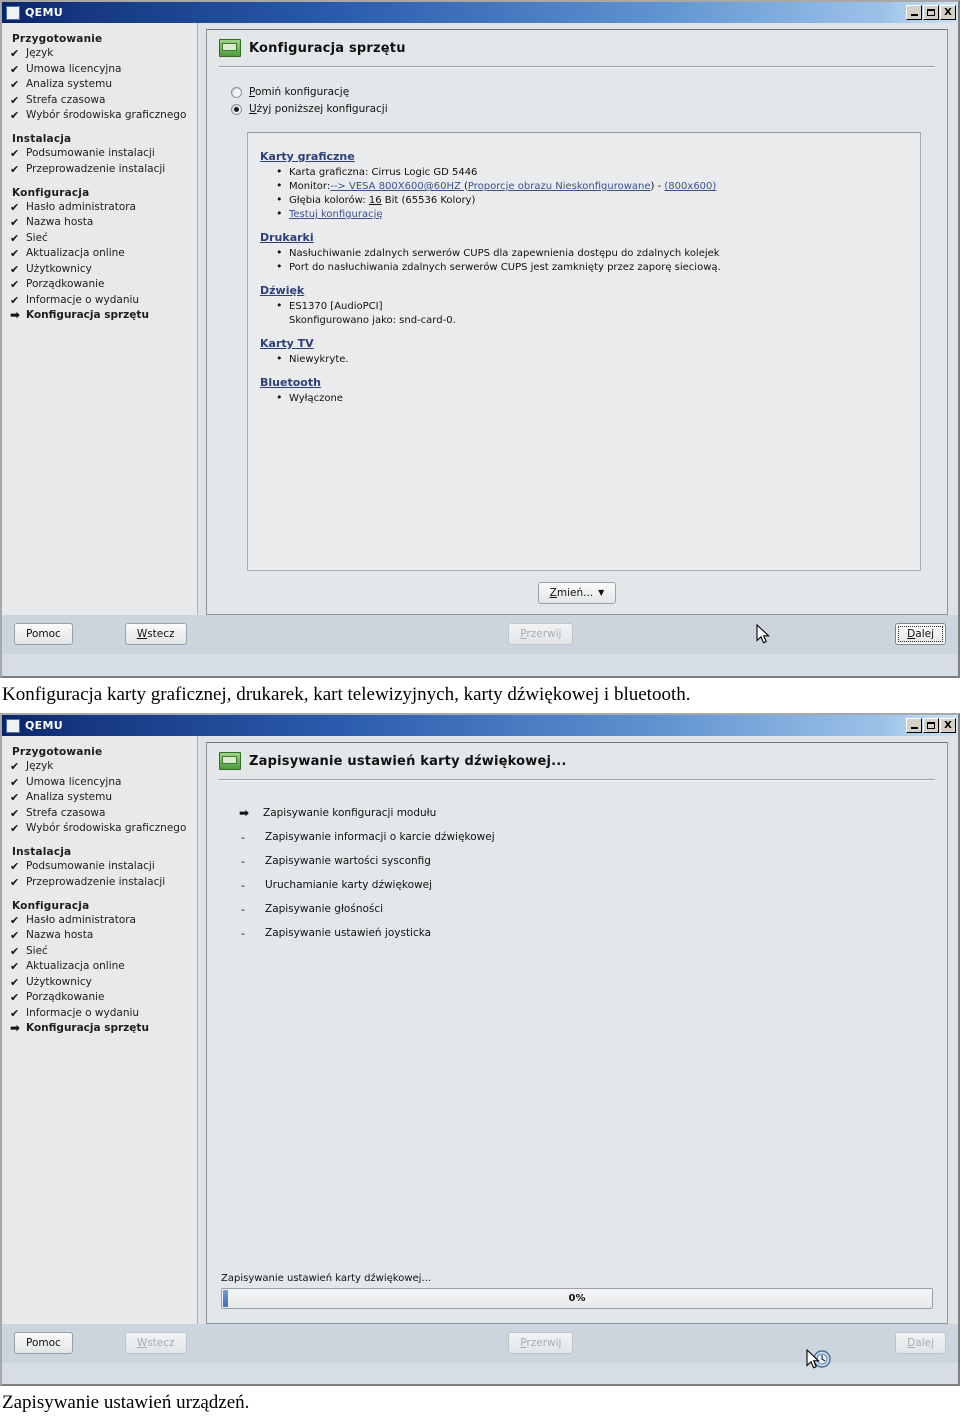  Describe the element at coordinates (42, 139) in the screenshot. I see `sidebar-group-title: Instalacja` at that location.